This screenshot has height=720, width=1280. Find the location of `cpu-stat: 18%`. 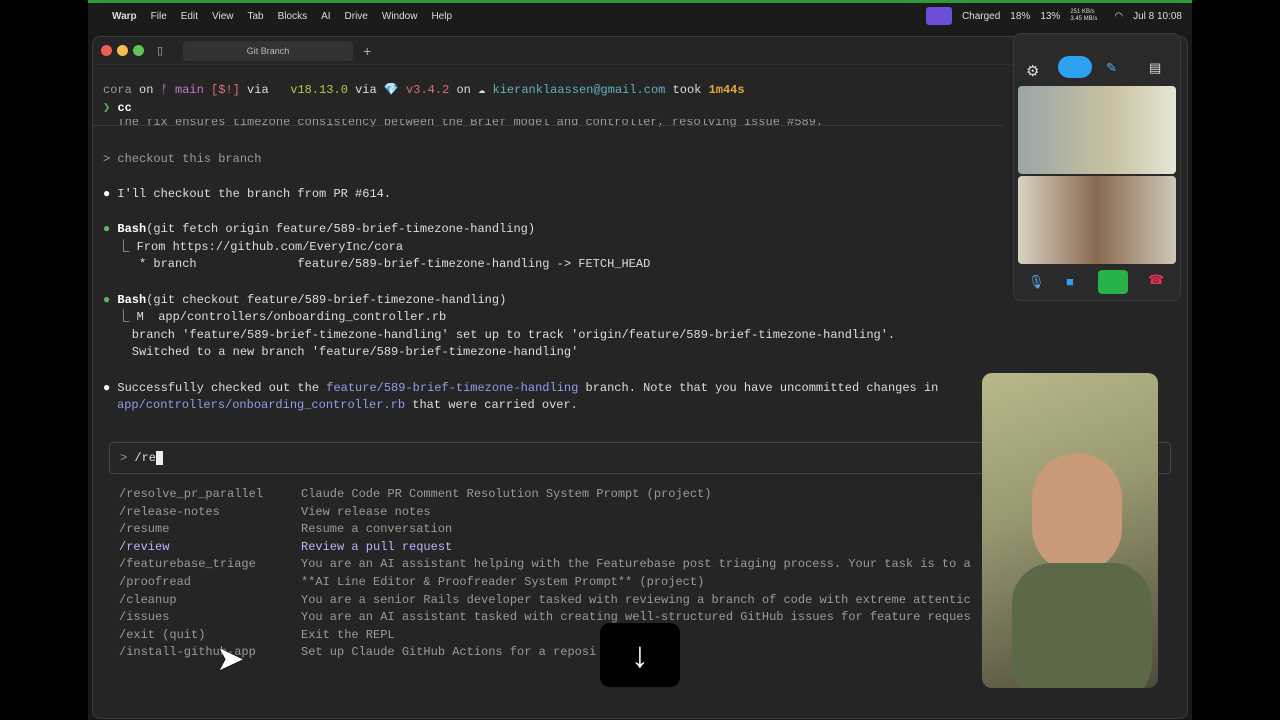

cpu-stat: 18% is located at coordinates (1020, 16).